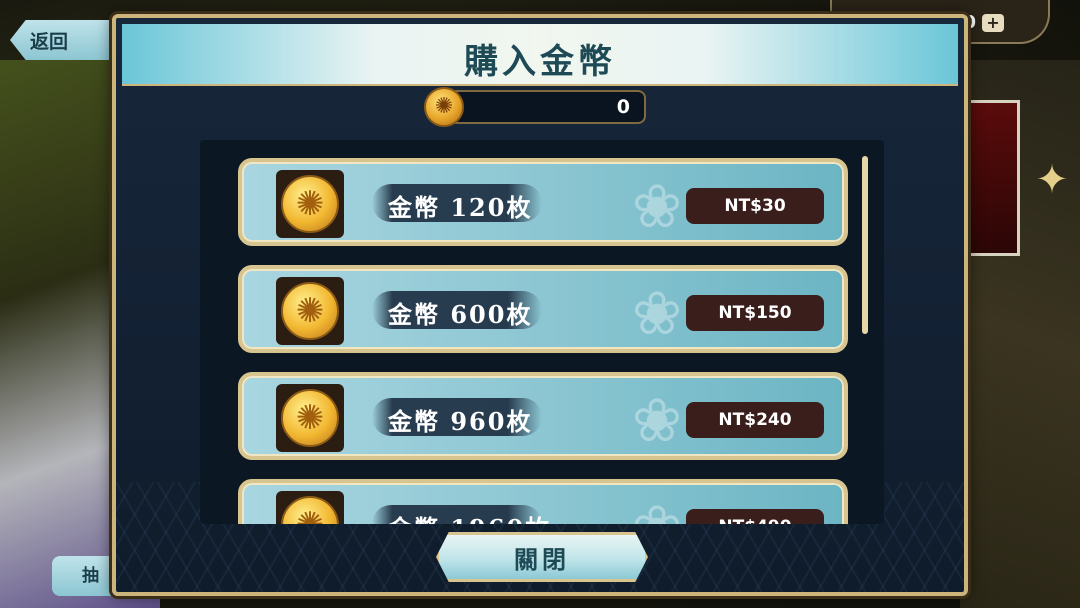 The width and height of the screenshot is (1080, 608). Describe the element at coordinates (543, 309) in the screenshot. I see `coin-pack-item: ❀ ✺ 金幣 600枚 NT$150` at that location.